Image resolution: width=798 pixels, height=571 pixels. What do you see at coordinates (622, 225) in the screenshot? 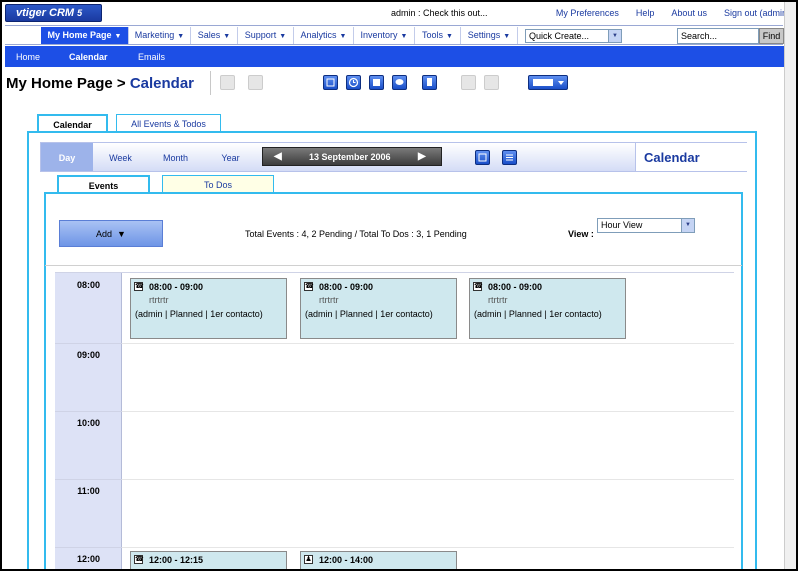
I see `view-select-value: Hour View` at bounding box center [622, 225].